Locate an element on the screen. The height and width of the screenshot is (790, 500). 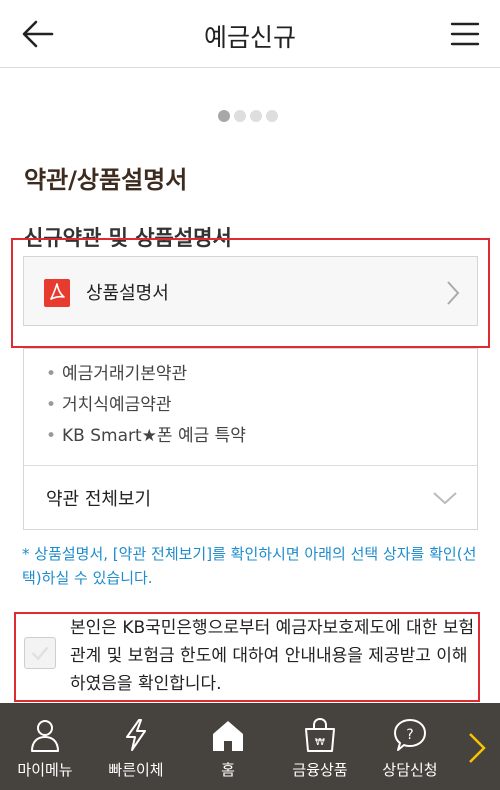
chevron-down-icon is located at coordinates (445, 498).